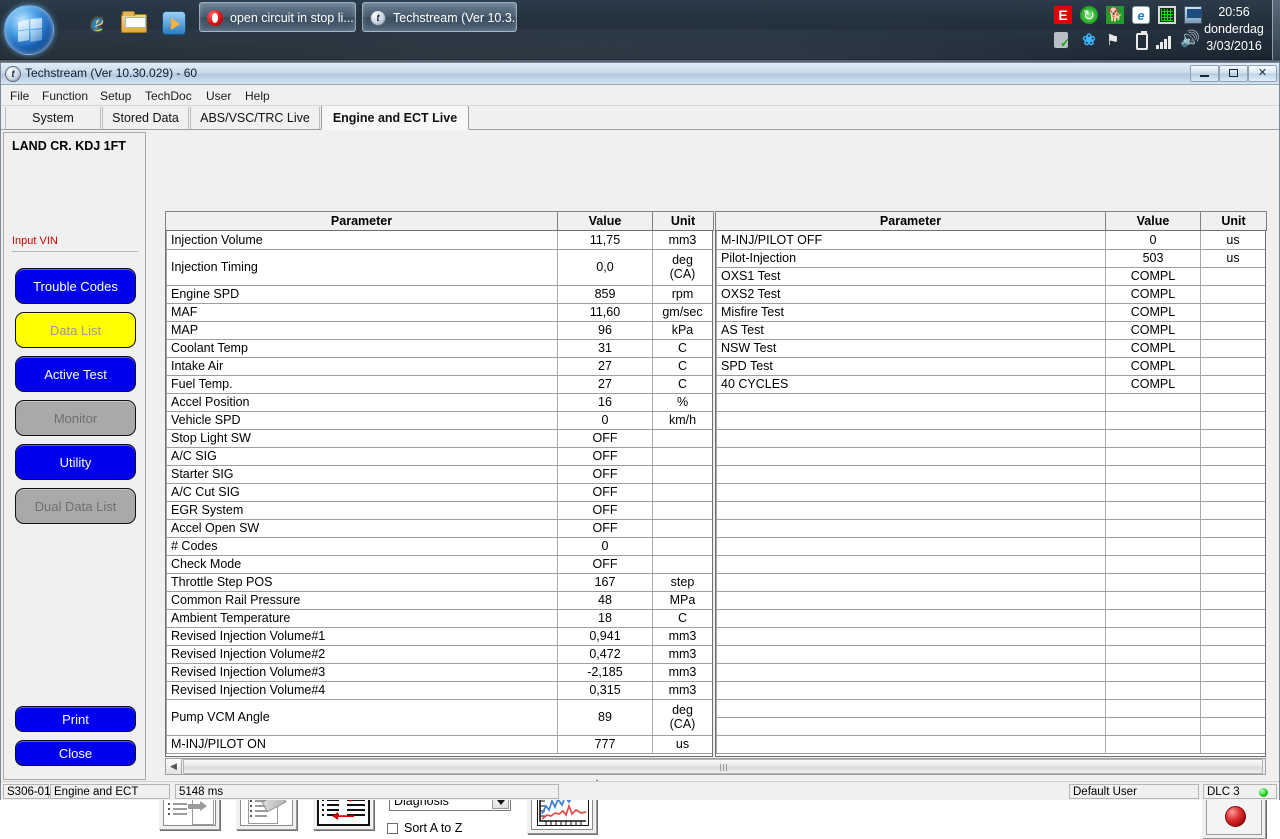 The height and width of the screenshot is (839, 1280). I want to click on table-row: Engine SPD 859 rpm, so click(439, 294).